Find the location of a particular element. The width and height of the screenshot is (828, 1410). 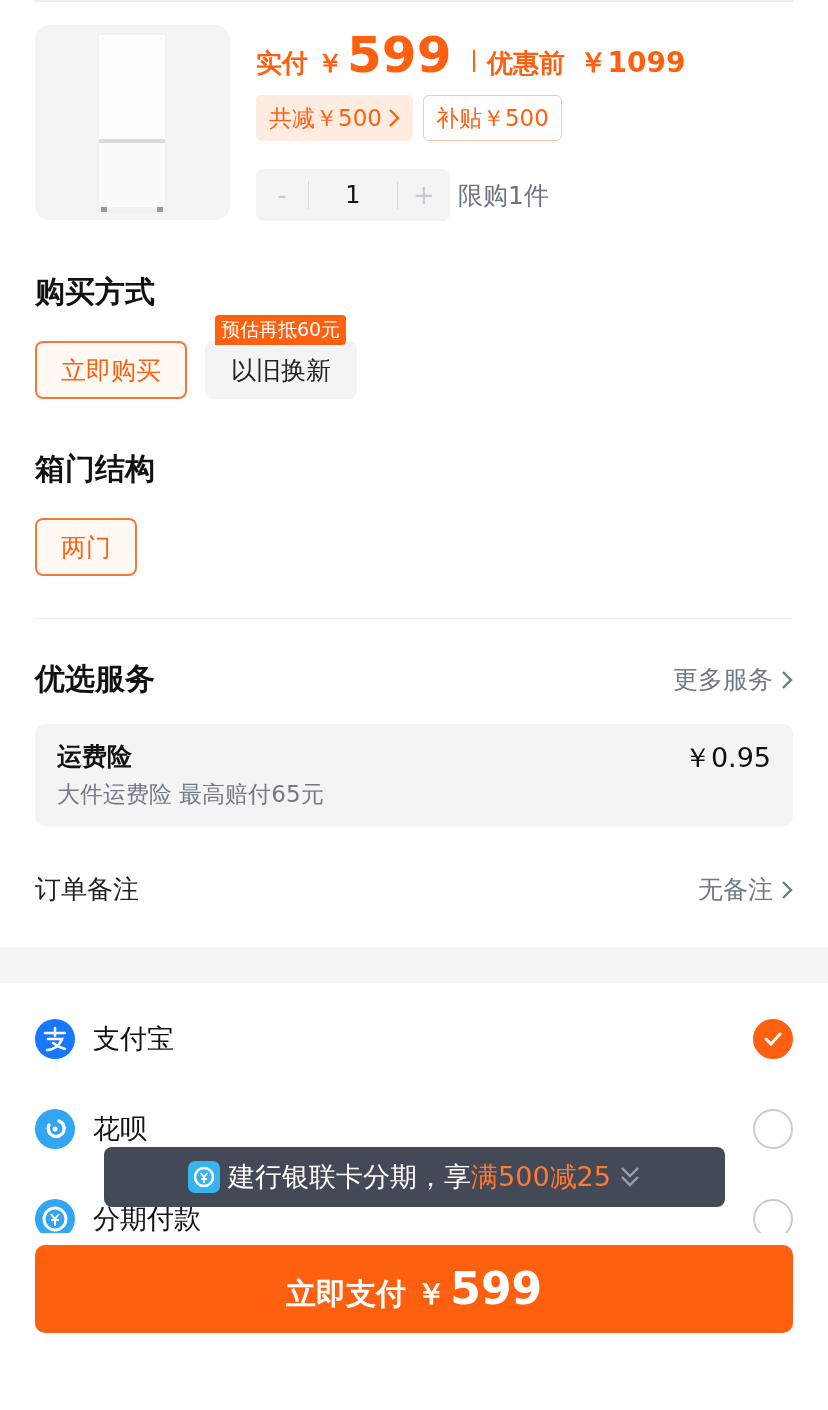

paid-label: 实付 ￥ is located at coordinates (300, 63).